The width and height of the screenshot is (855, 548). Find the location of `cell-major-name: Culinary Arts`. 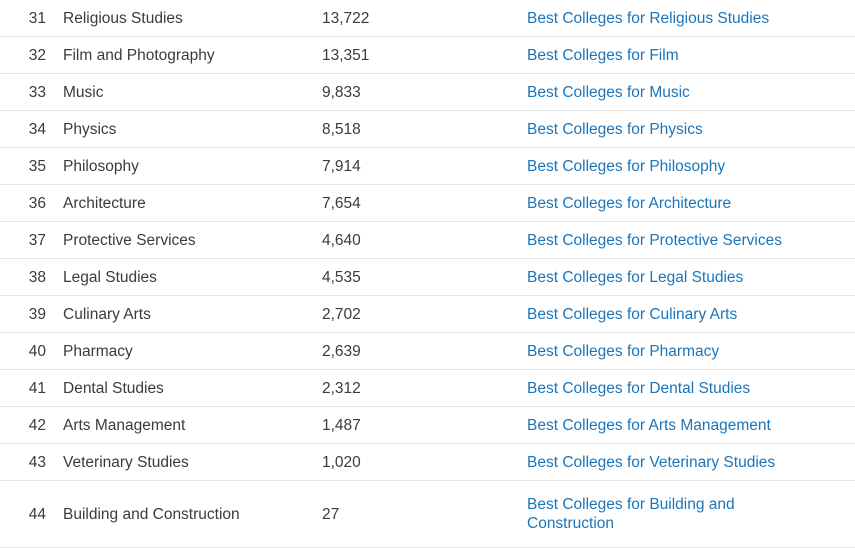

cell-major-name: Culinary Arts is located at coordinates (107, 314).